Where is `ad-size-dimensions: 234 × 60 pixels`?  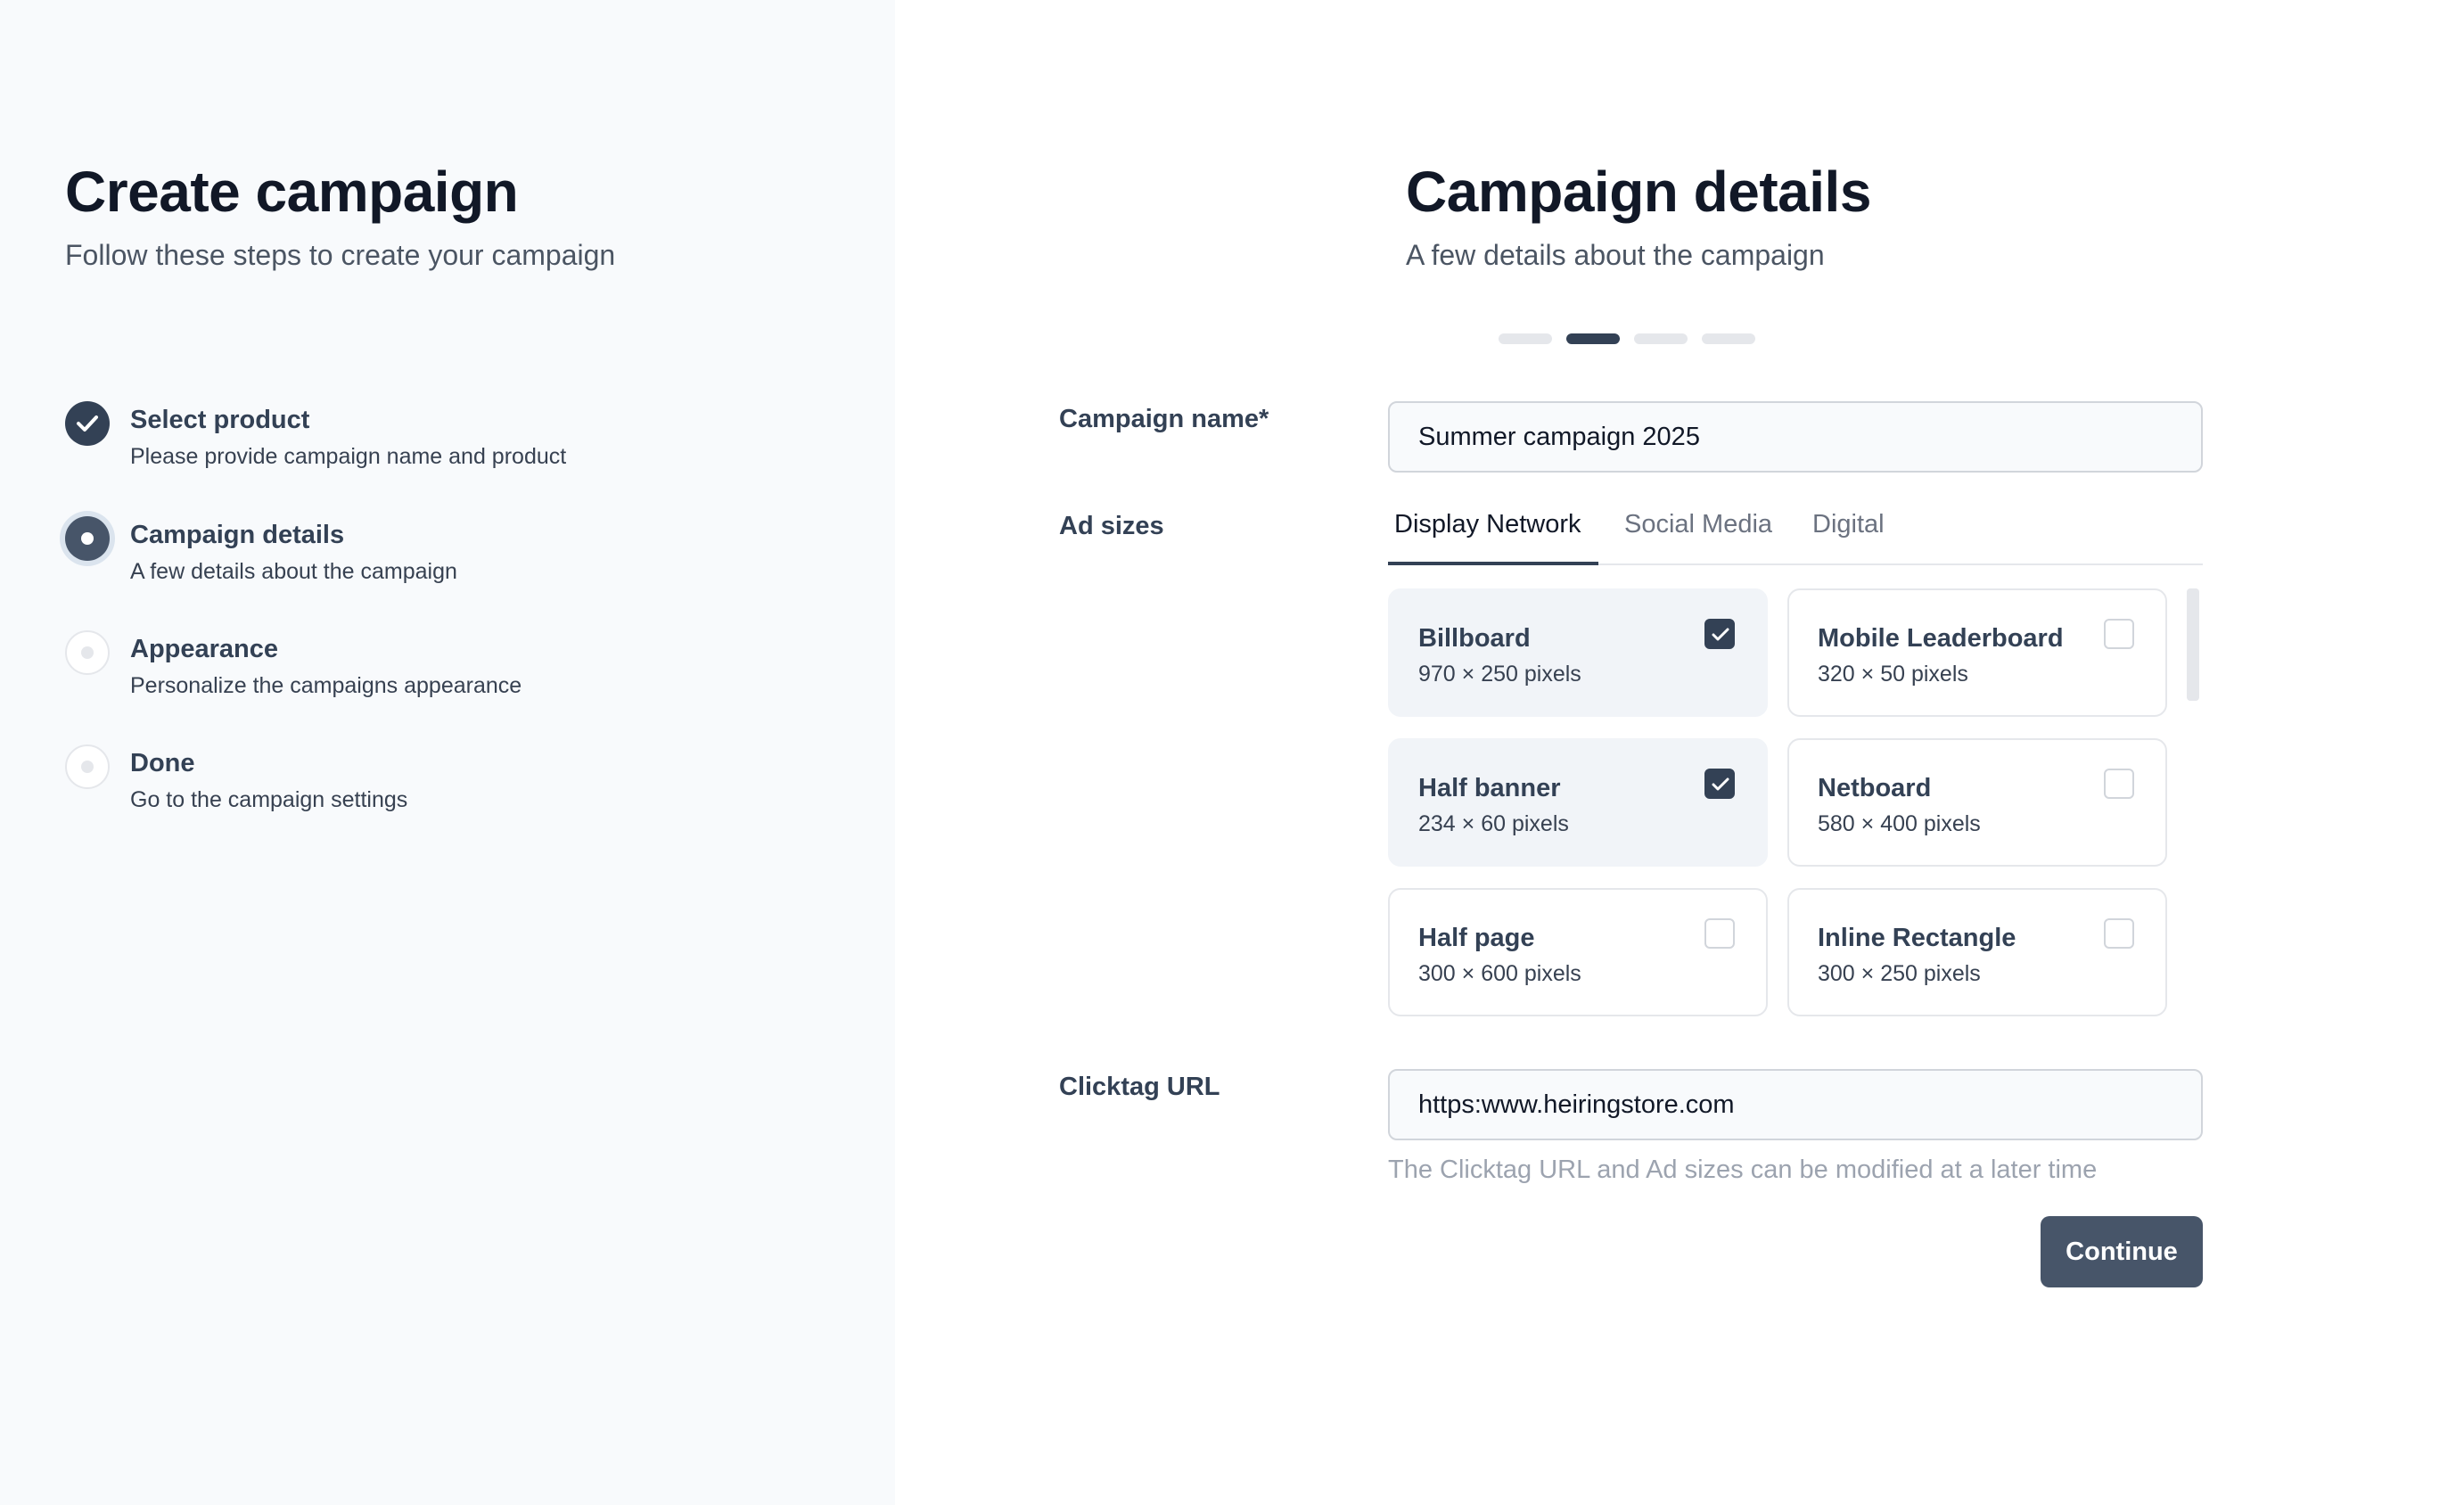 ad-size-dimensions: 234 × 60 pixels is located at coordinates (1493, 823).